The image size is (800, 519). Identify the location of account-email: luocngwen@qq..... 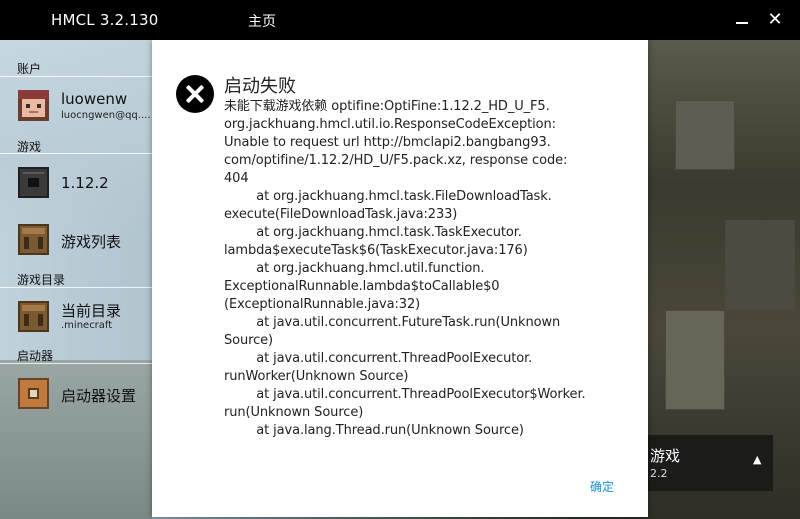
(106, 115).